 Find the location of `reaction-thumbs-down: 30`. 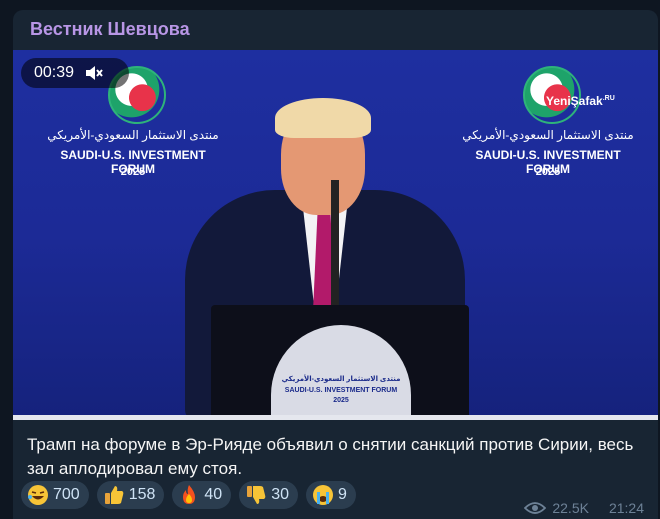

reaction-thumbs-down: 30 is located at coordinates (268, 495).